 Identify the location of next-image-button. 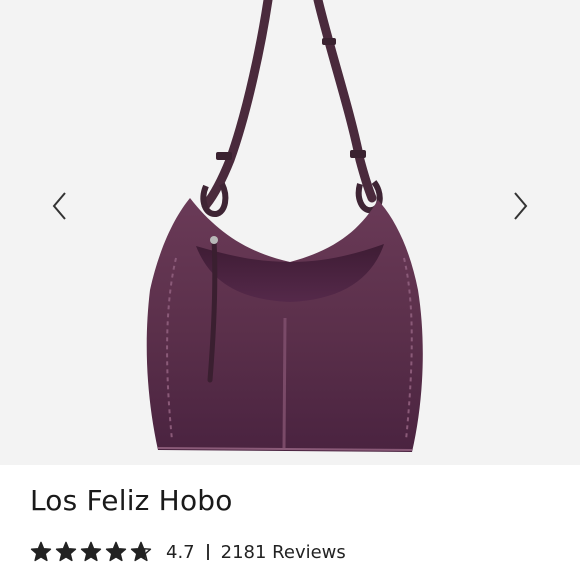
(520, 206).